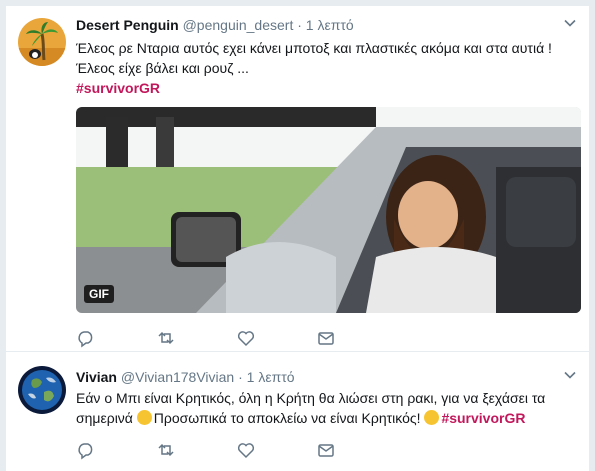 The width and height of the screenshot is (595, 471). Describe the element at coordinates (238, 25) in the screenshot. I see `user-handle: @penguin_desert` at that location.